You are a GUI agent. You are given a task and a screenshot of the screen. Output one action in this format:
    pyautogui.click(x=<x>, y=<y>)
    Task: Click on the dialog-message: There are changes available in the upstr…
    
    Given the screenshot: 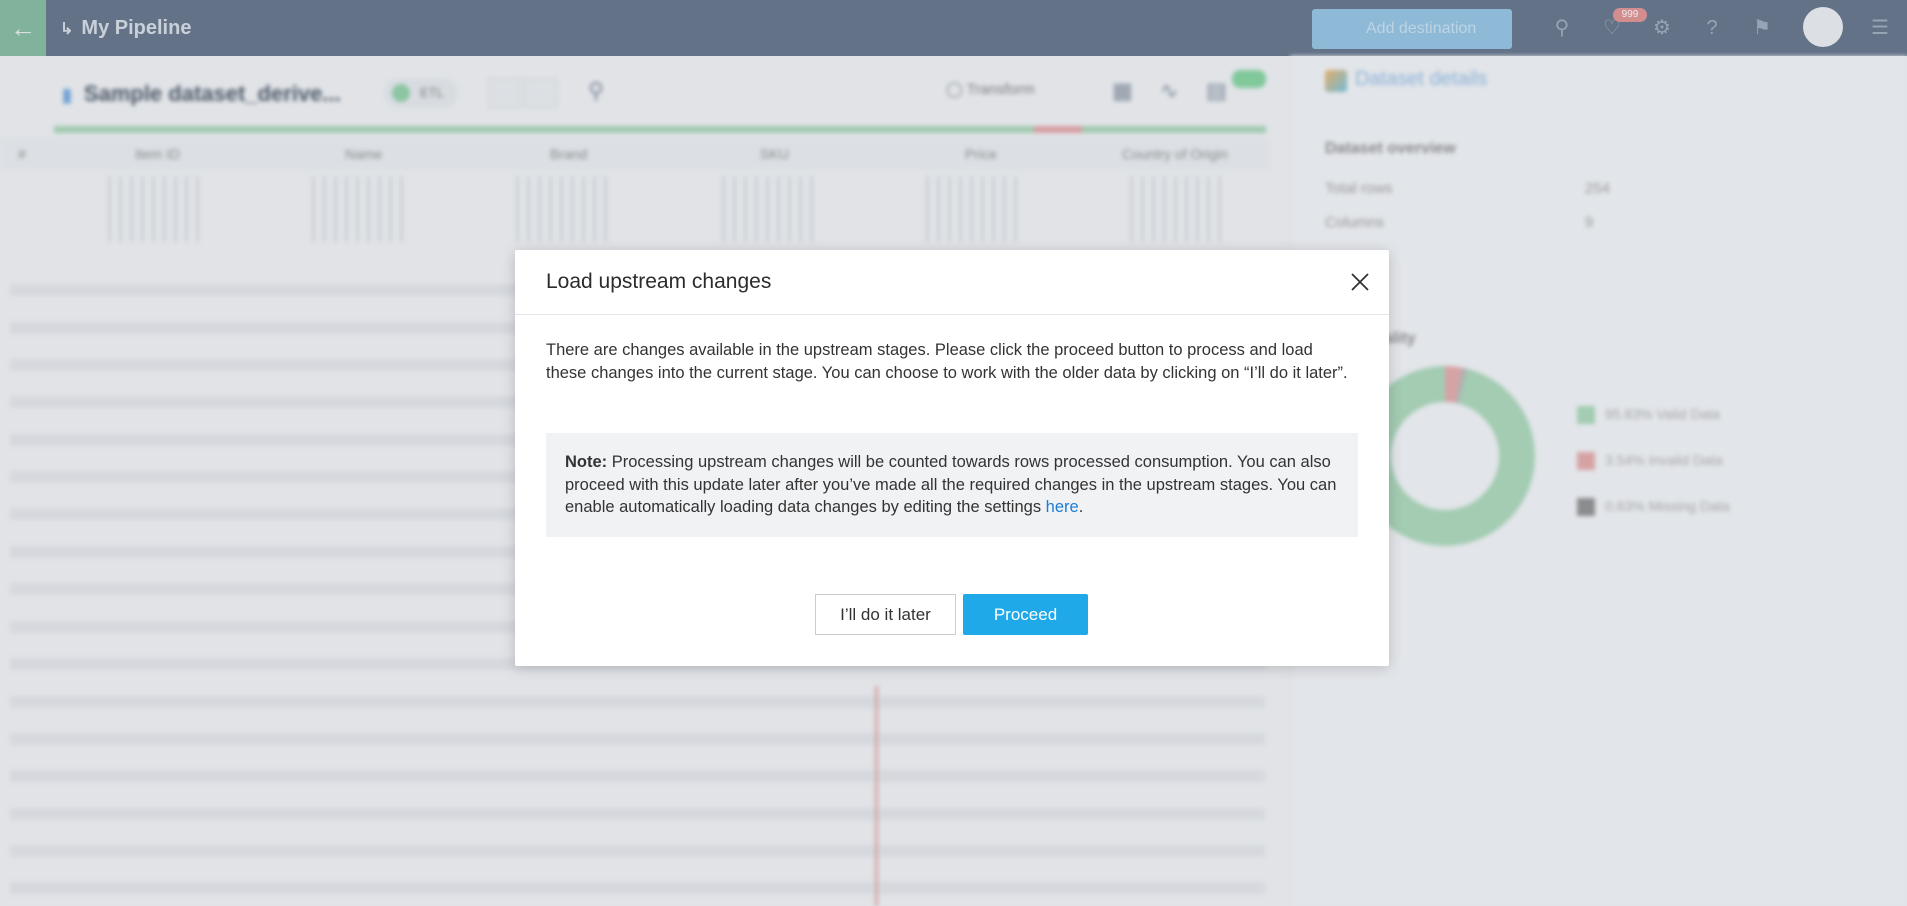 What is the action you would take?
    pyautogui.click(x=947, y=361)
    